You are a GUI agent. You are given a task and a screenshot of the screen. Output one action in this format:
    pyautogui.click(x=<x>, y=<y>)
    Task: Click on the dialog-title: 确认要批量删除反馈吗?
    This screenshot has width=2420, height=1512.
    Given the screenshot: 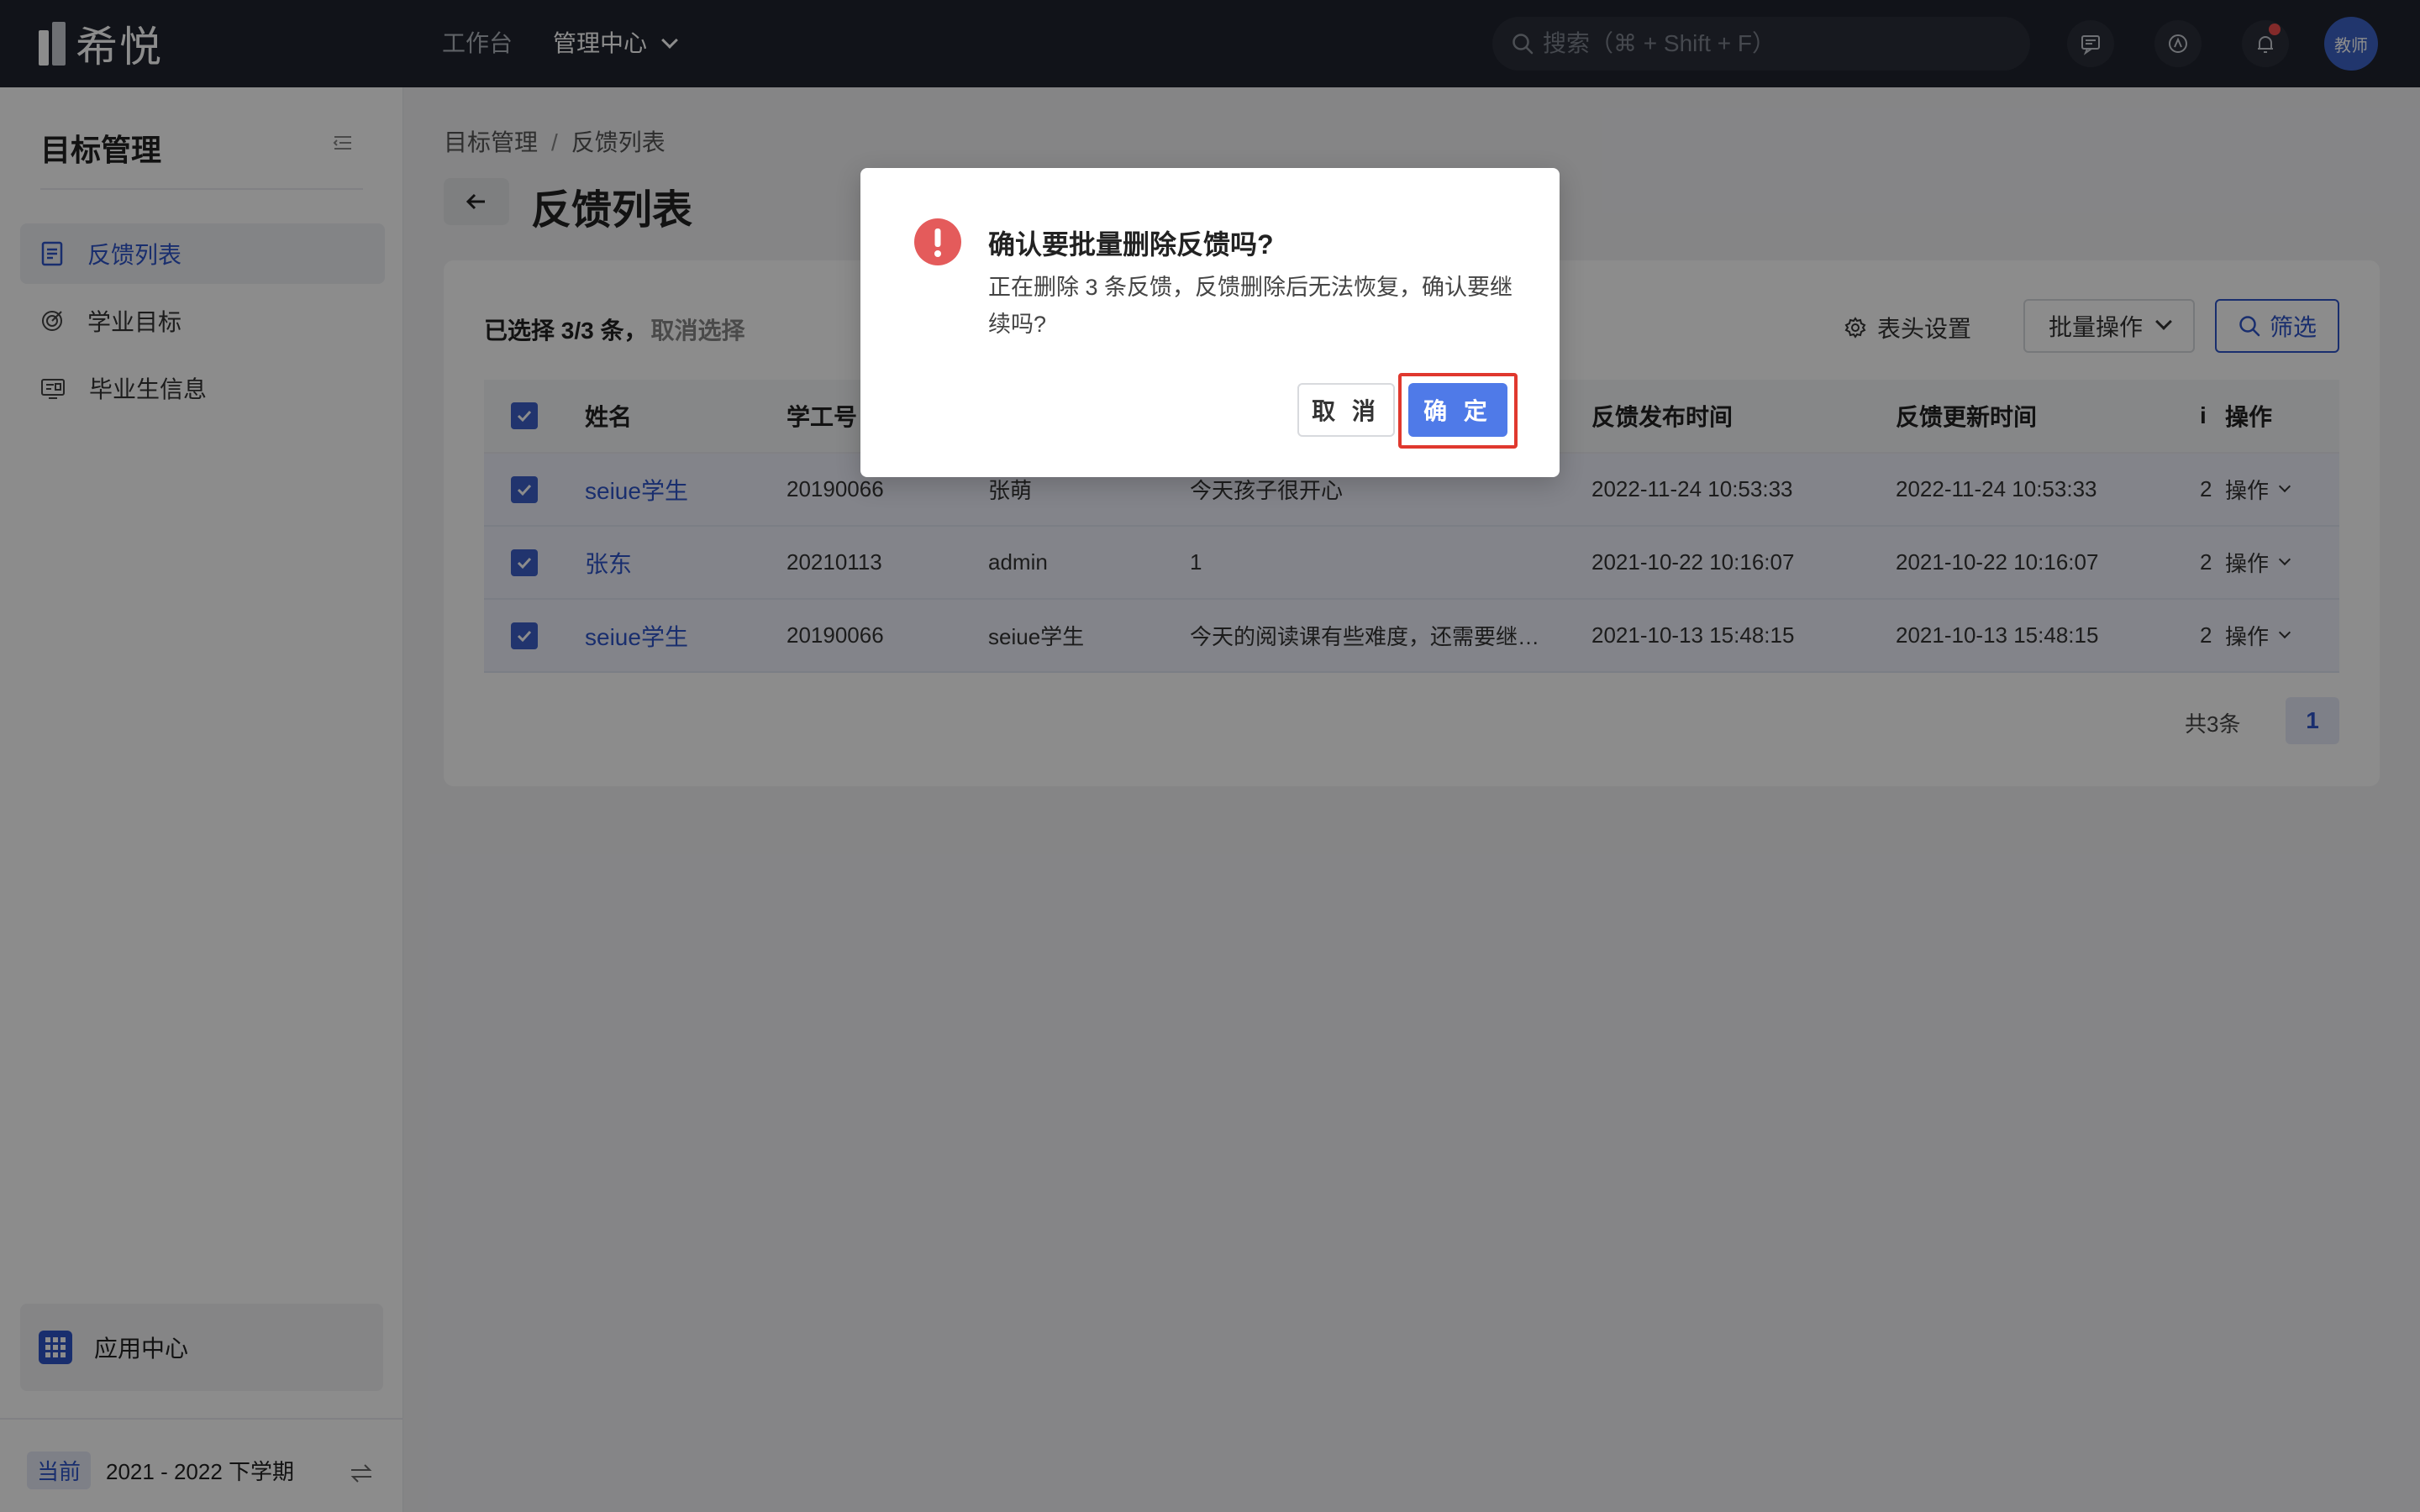 What is the action you would take?
    pyautogui.click(x=1131, y=244)
    